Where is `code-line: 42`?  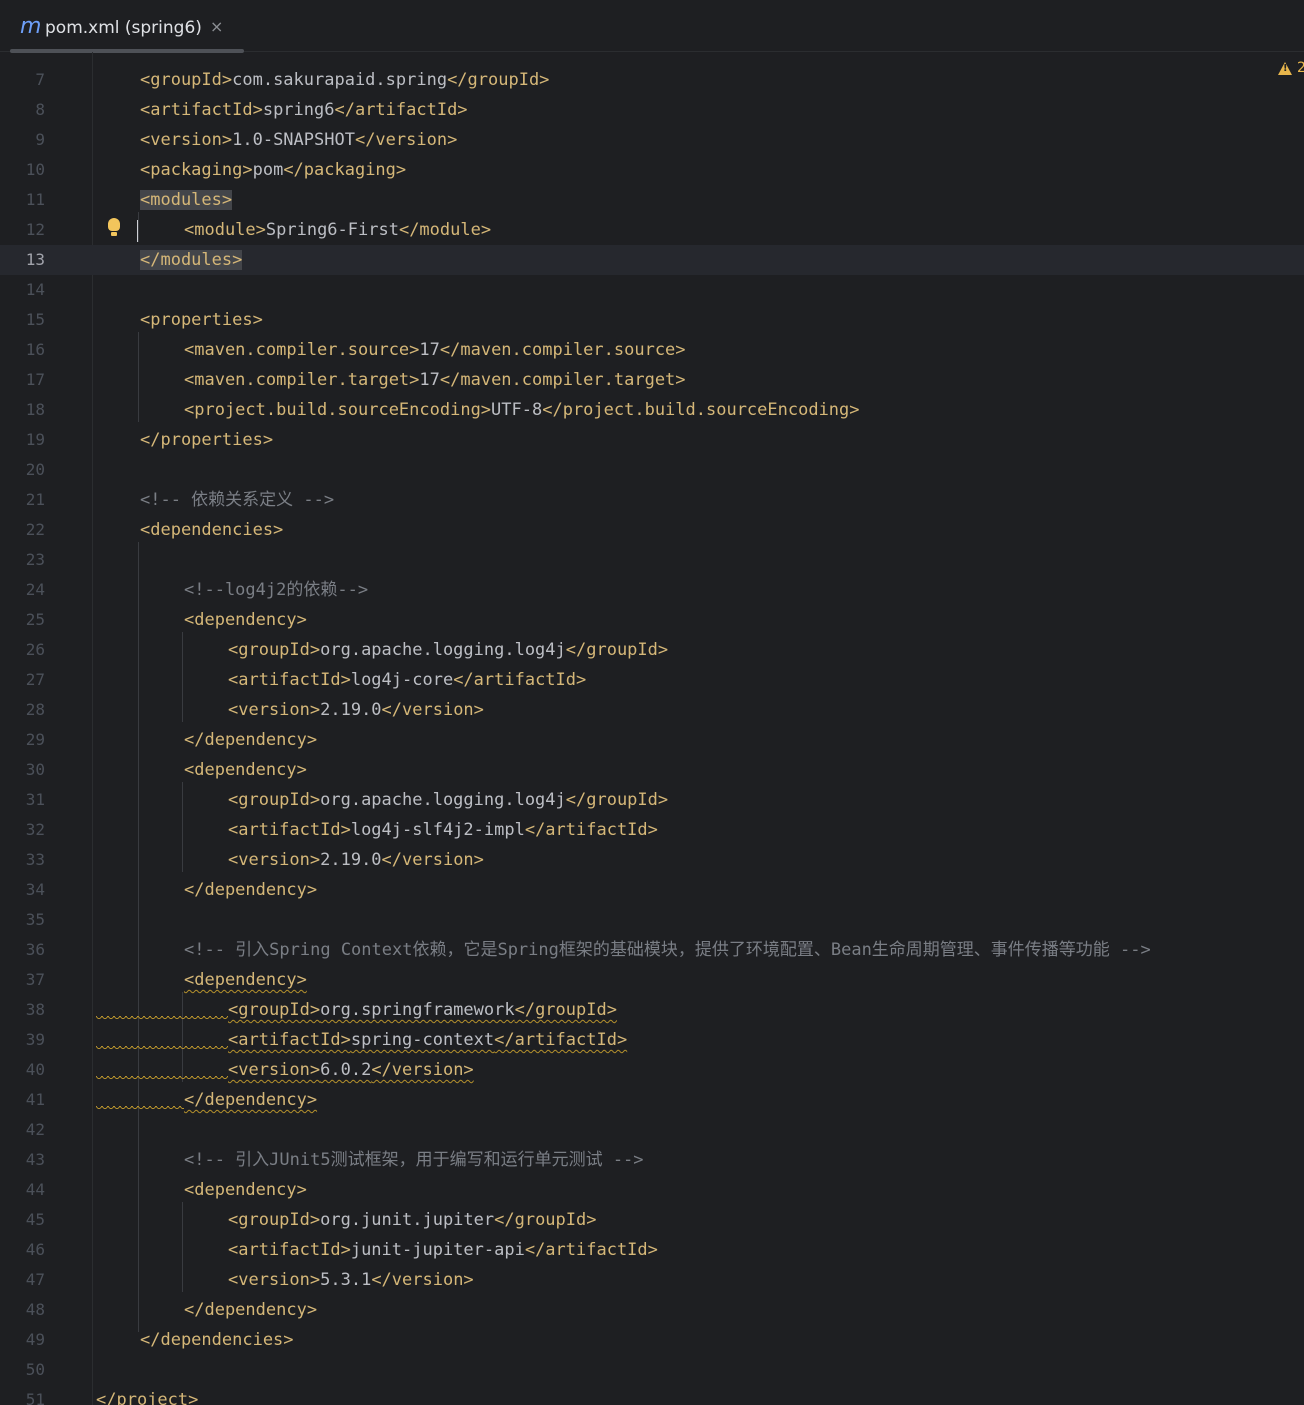
code-line: 42 is located at coordinates (652, 1130).